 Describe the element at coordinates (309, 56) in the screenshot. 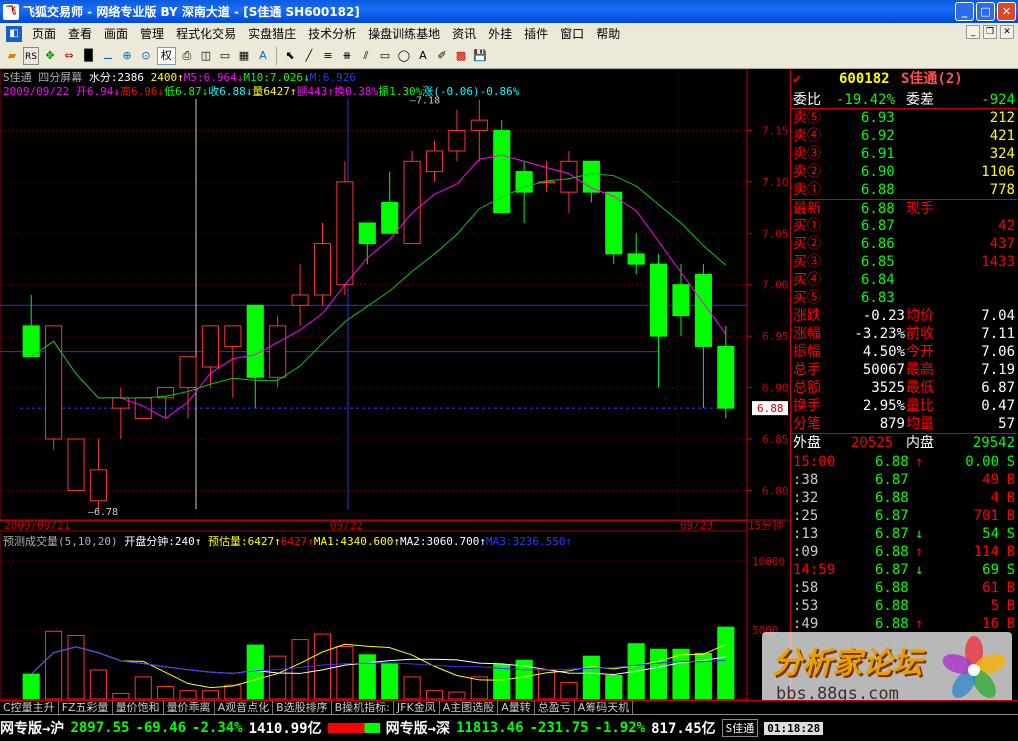

I see `pen-icon: ╱` at that location.